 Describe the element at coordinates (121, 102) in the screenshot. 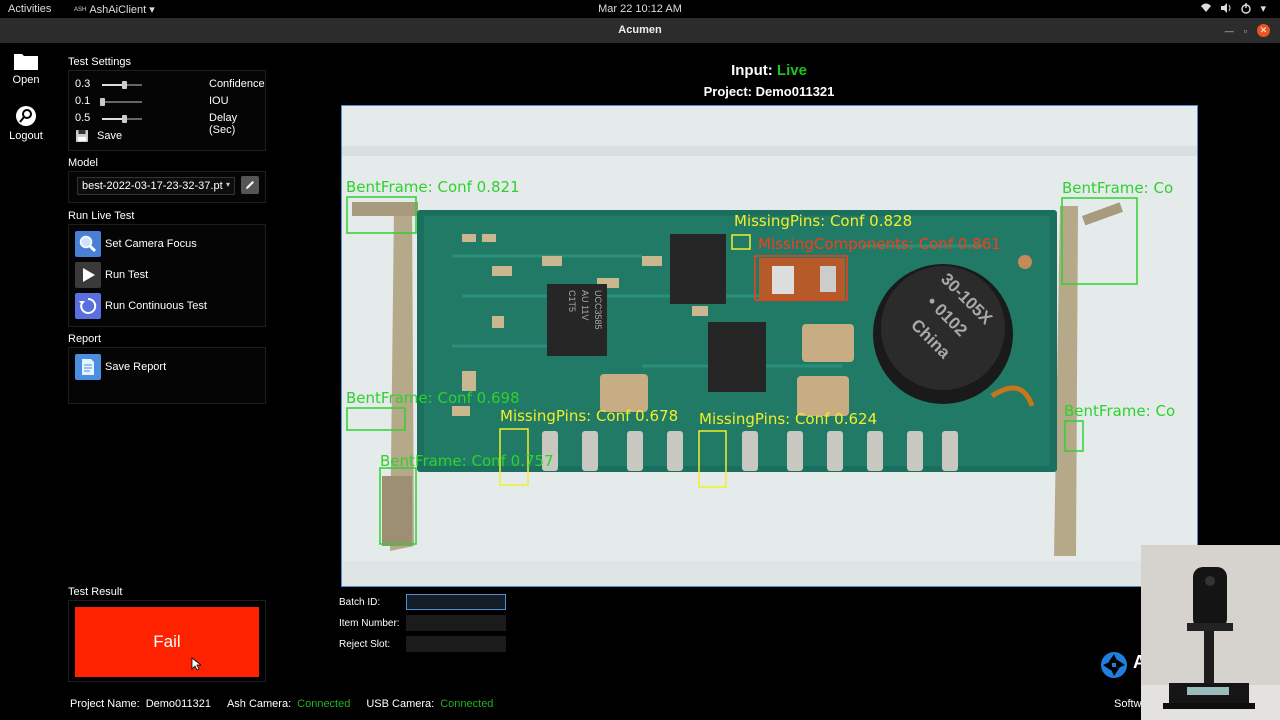

I see `iou-slider` at that location.